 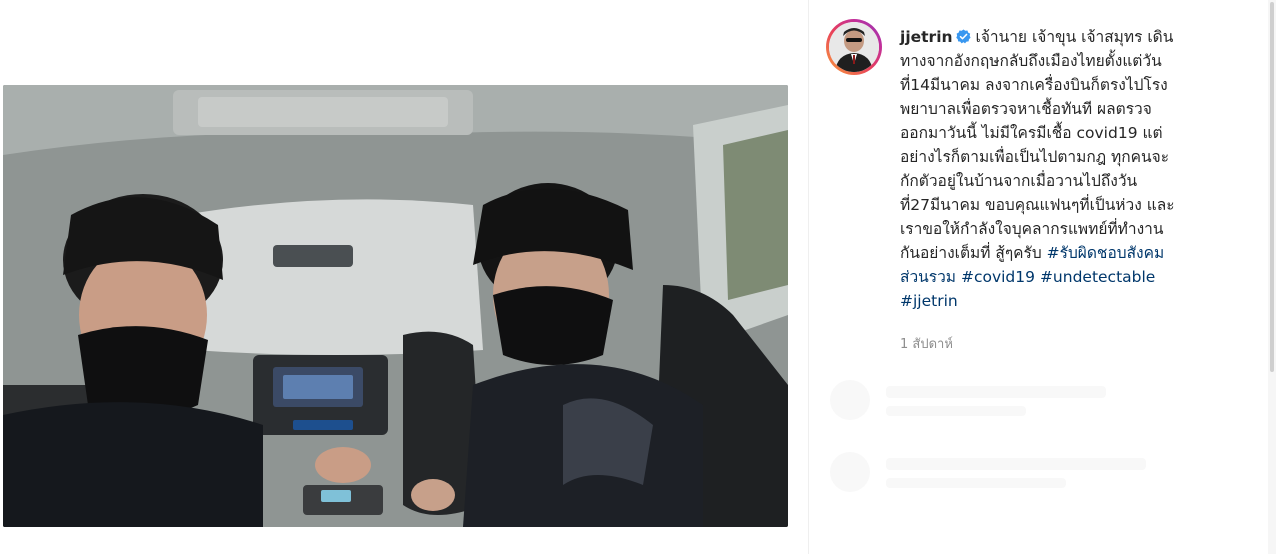 What do you see at coordinates (1032, 229) in the screenshot?
I see `caption-line-9: เราขอให้กำลังใจบุคลากรแพทย์ที่ทำงาน` at bounding box center [1032, 229].